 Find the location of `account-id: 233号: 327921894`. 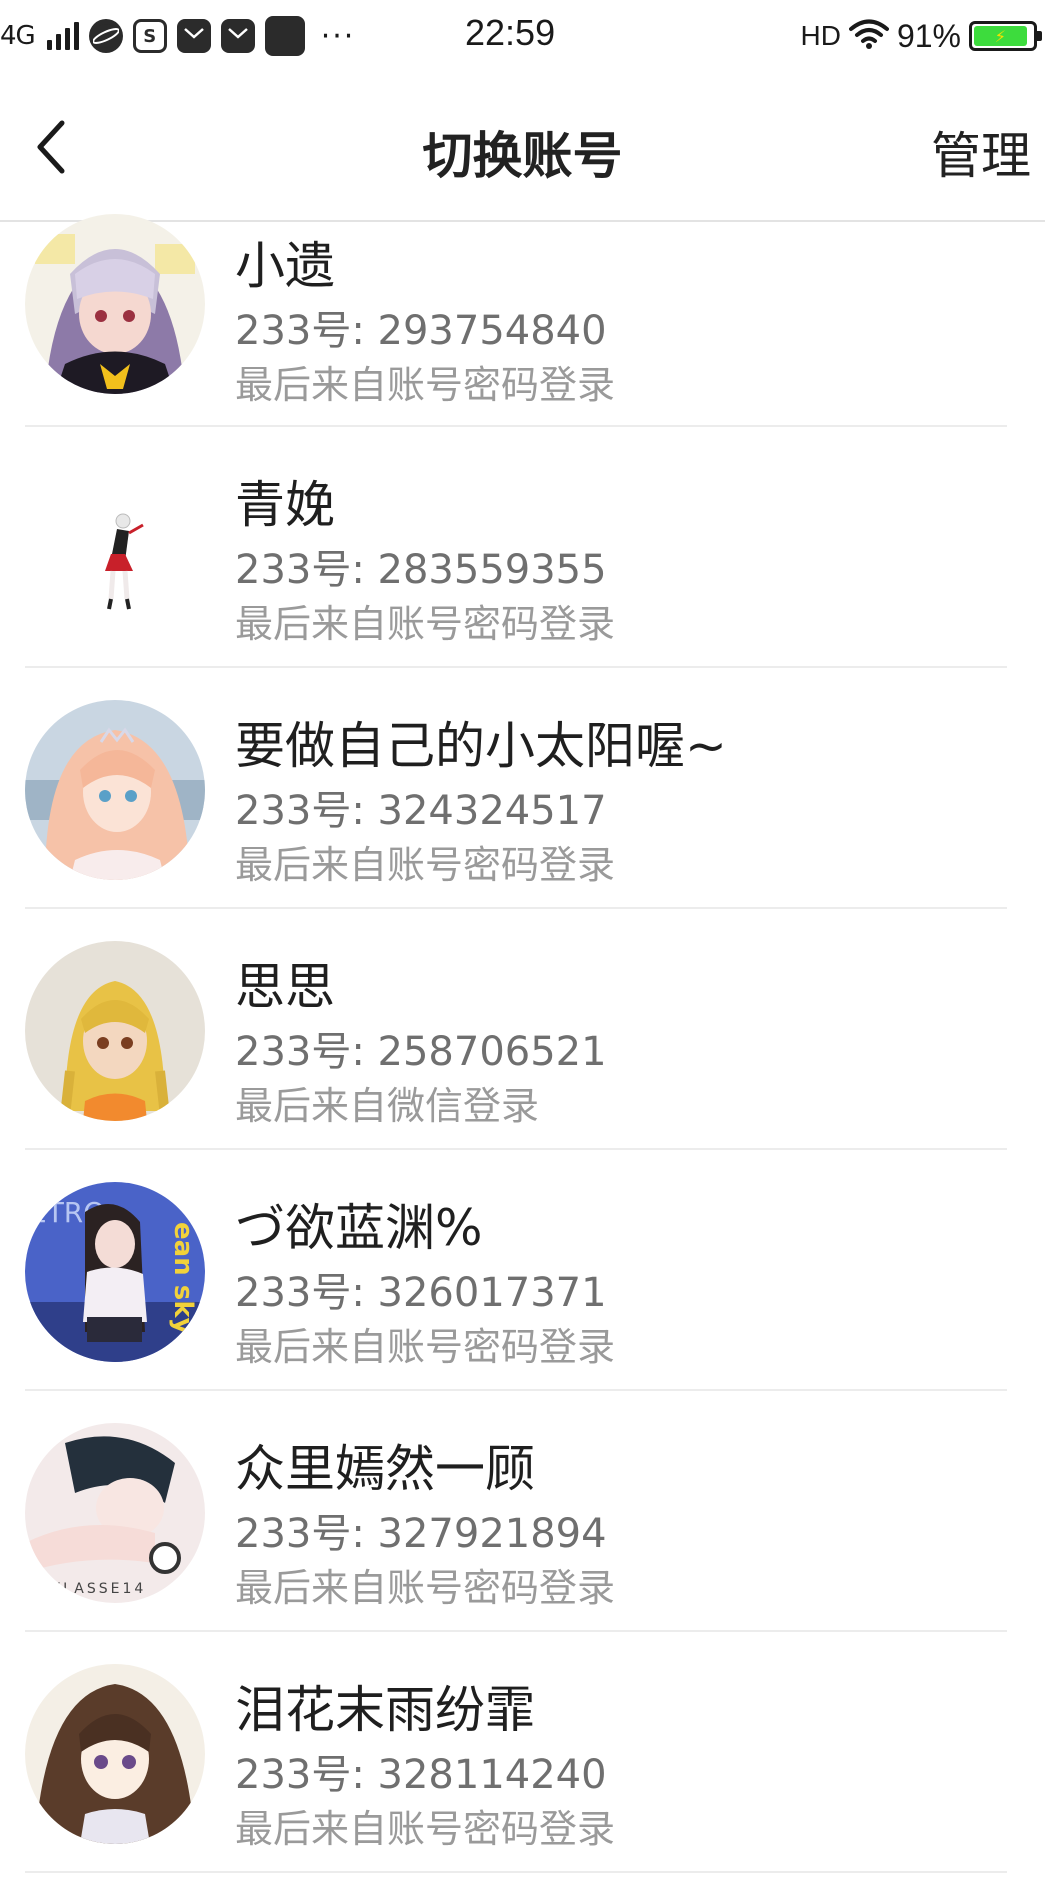

account-id: 233号: 327921894 is located at coordinates (421, 1534).